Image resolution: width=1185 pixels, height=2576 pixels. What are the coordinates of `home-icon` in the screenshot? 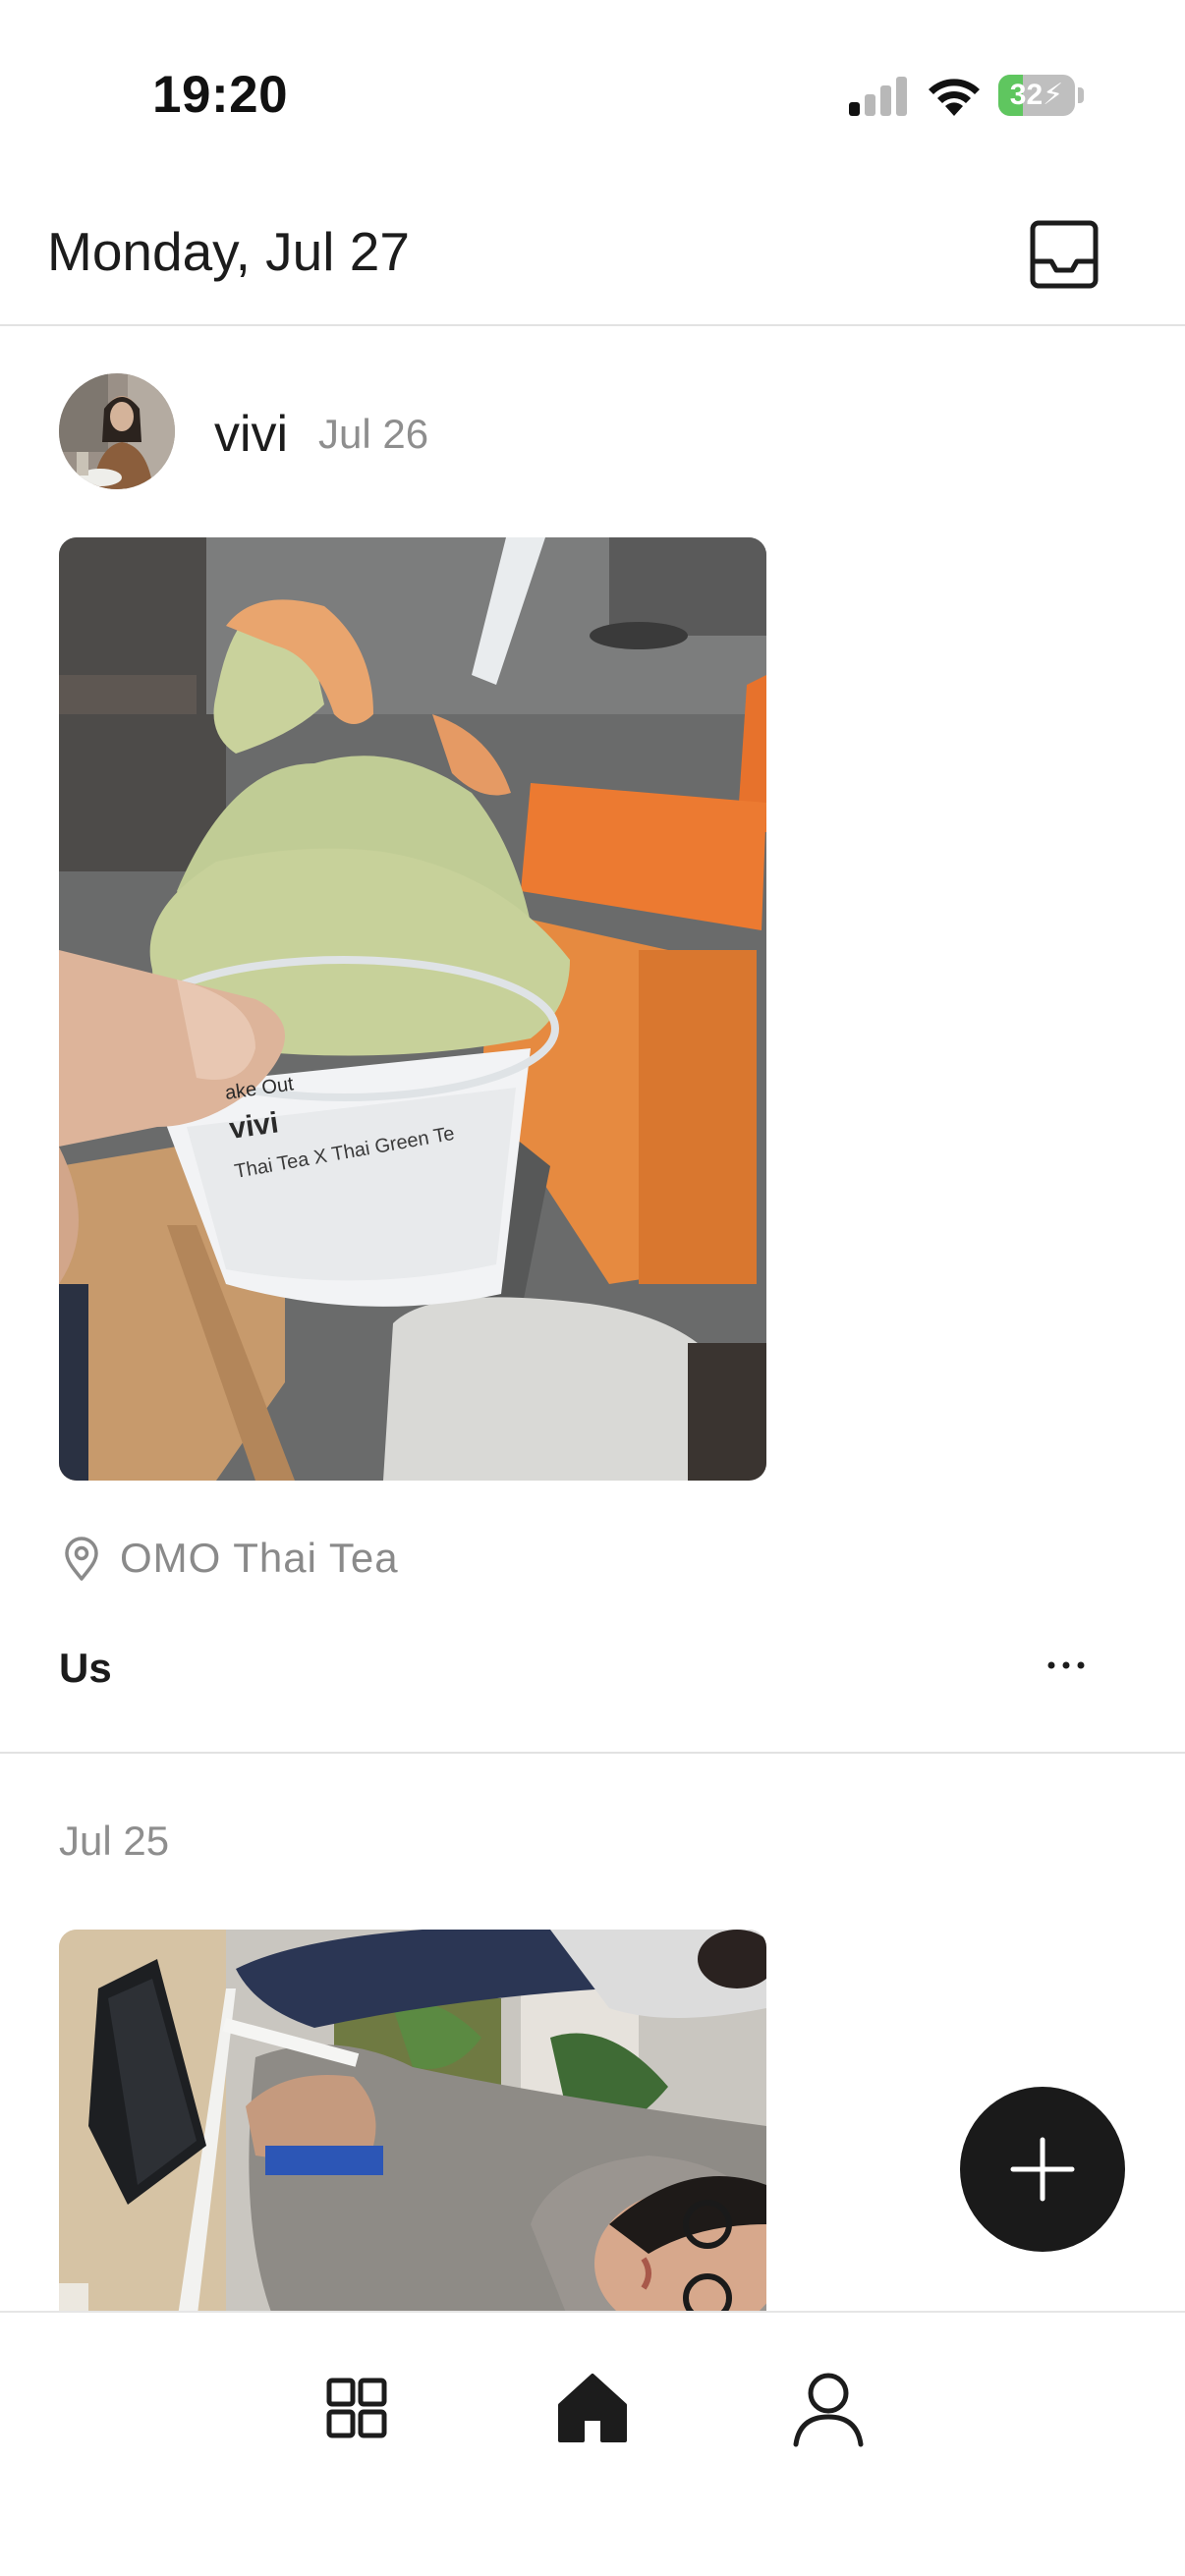 It's located at (592, 2408).